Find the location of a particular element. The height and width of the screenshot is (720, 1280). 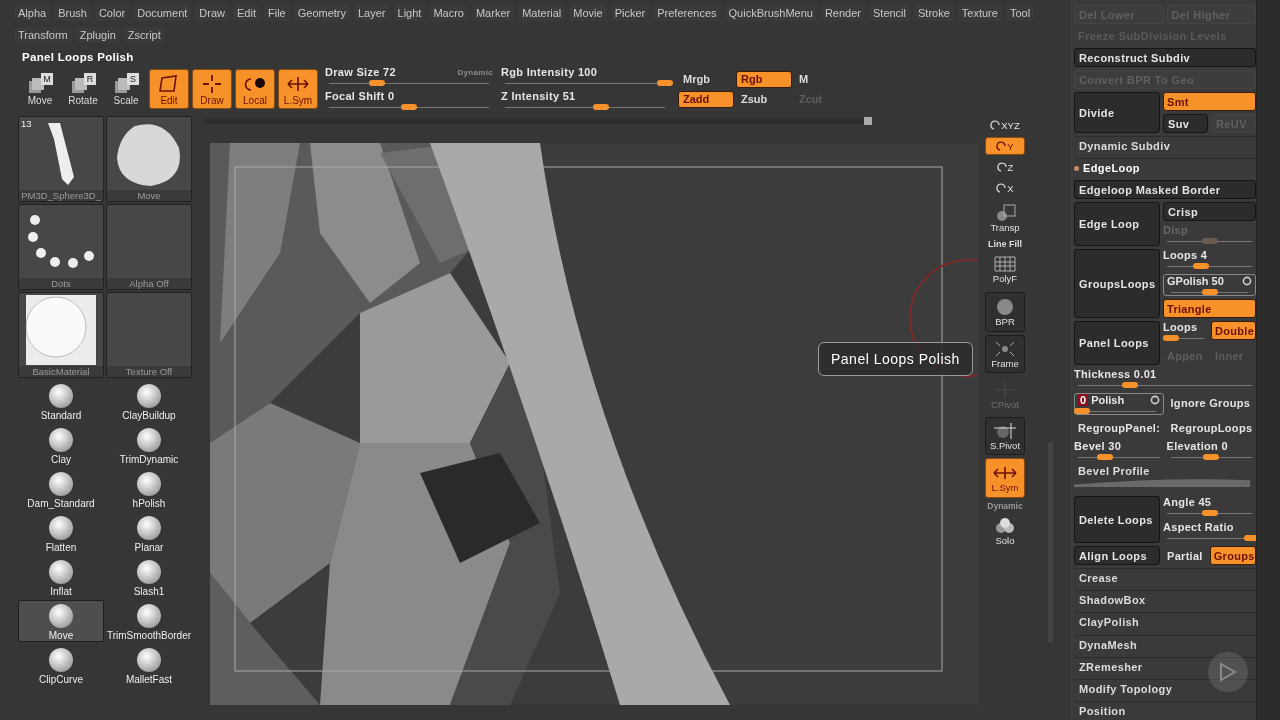

menu-item: Macro is located at coordinates (448, 12).